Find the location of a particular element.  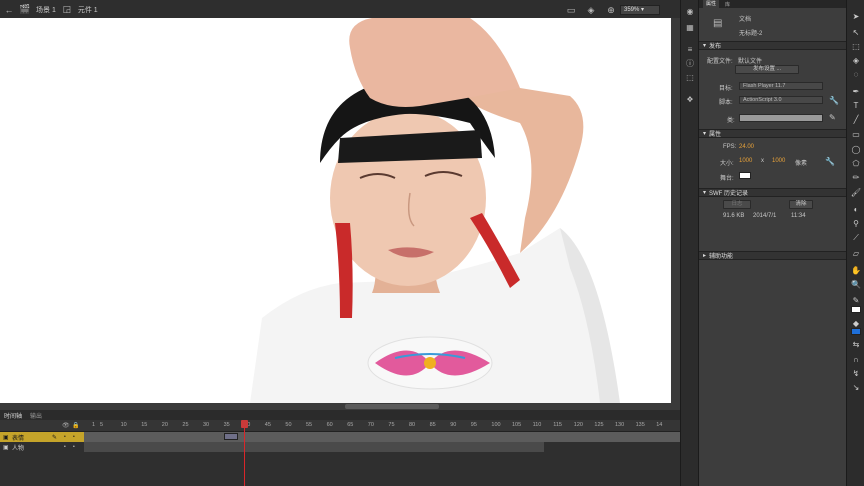

transform-panel-icon: ⬚ is located at coordinates (690, 77).